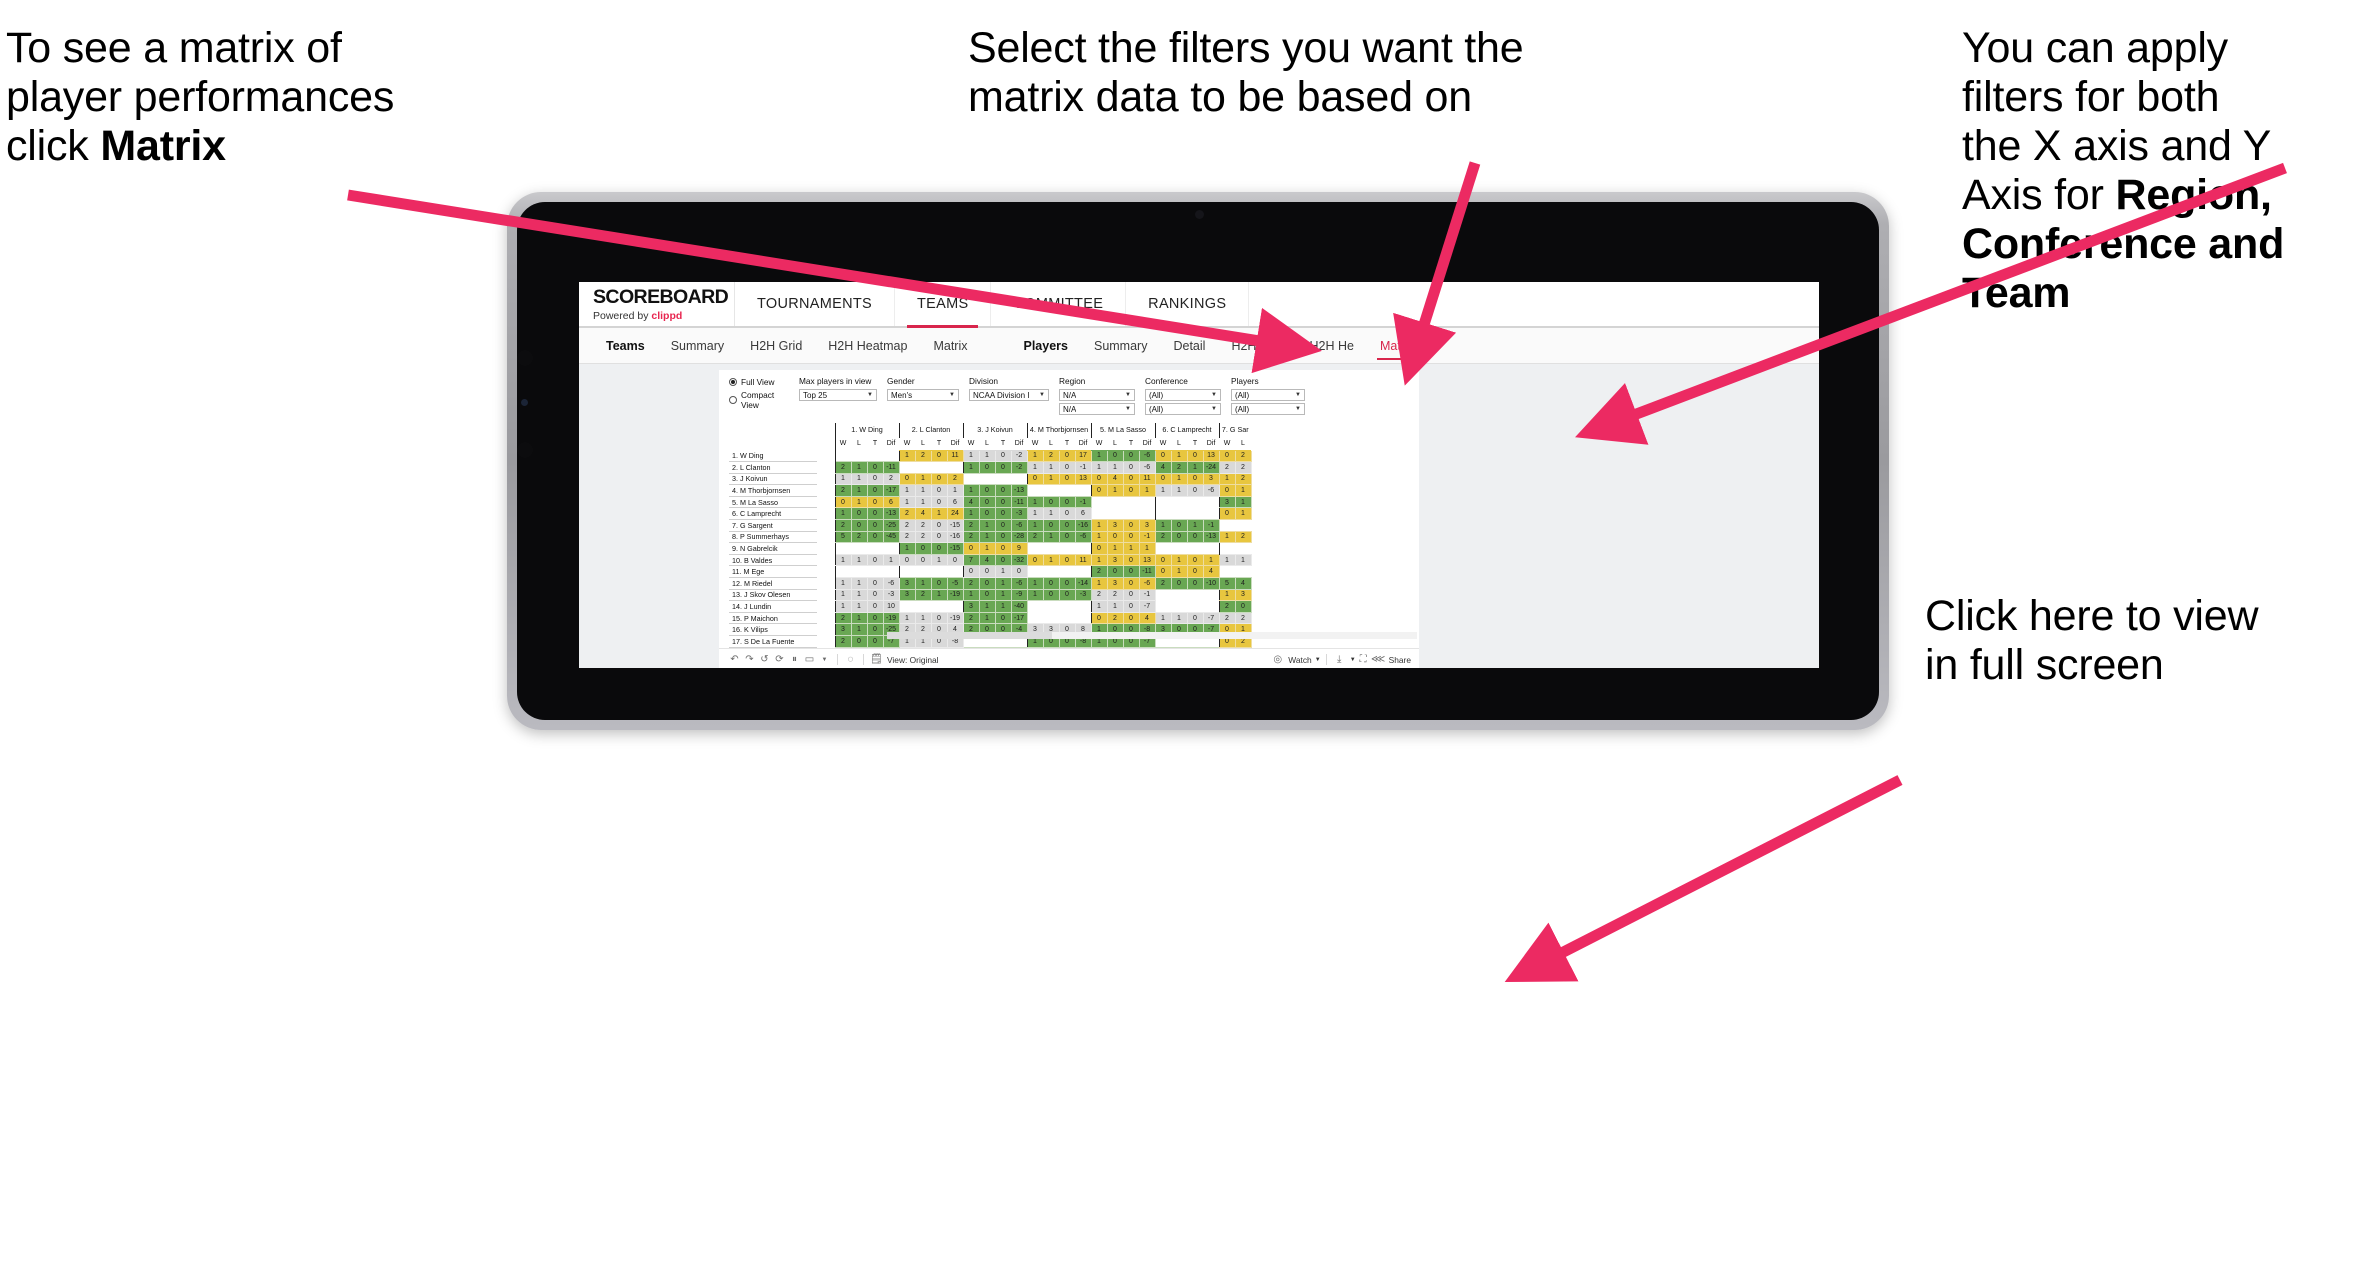  Describe the element at coordinates (764, 659) in the screenshot. I see `revert-icon: ↺` at that location.